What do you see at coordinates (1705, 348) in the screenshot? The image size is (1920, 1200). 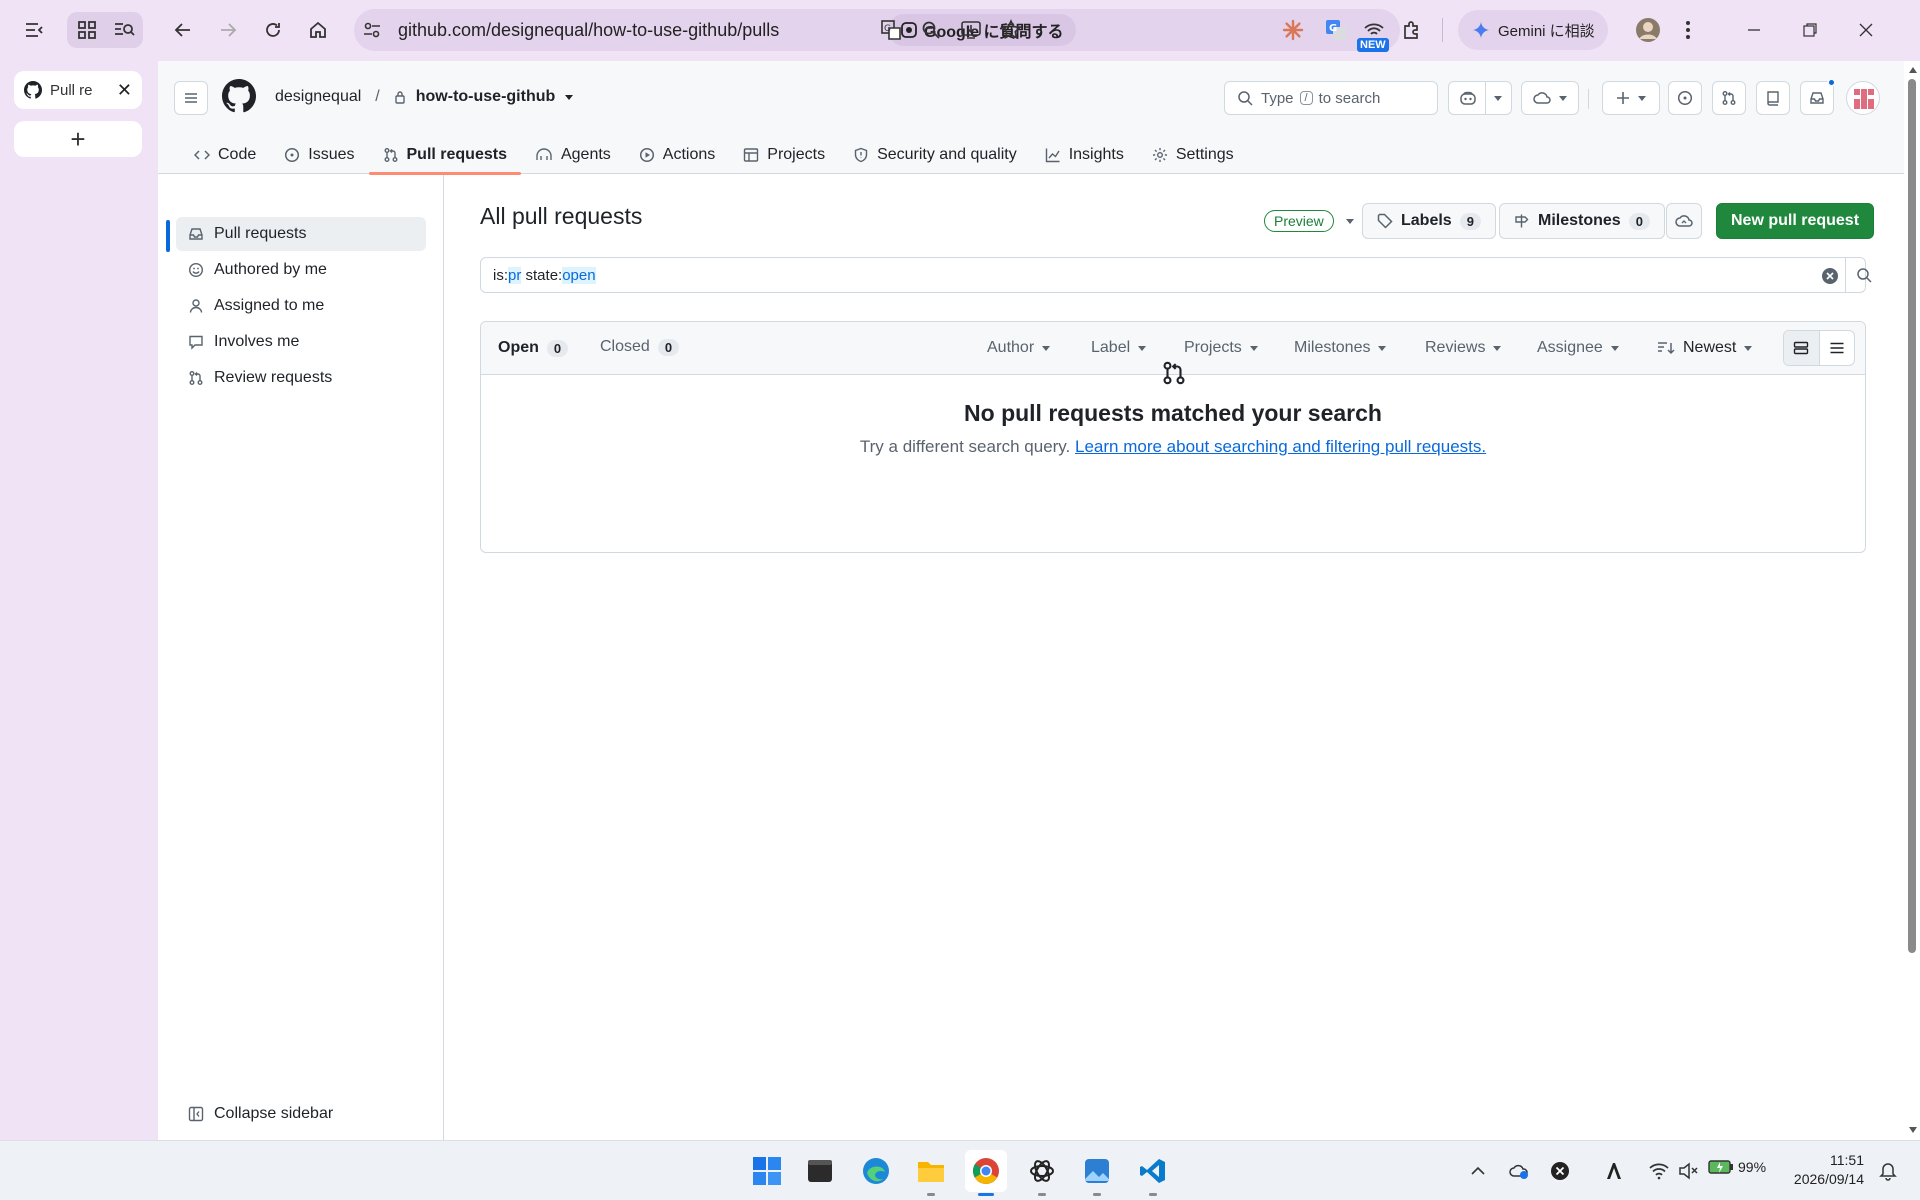 I see `sort-dropdown: Newest` at bounding box center [1705, 348].